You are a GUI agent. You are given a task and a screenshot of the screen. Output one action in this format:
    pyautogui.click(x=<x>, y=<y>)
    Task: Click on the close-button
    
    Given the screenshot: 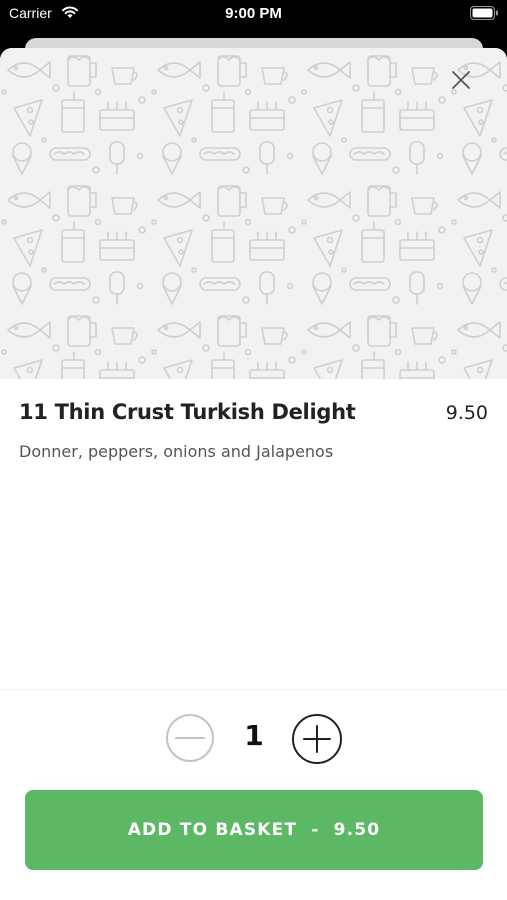 What is the action you would take?
    pyautogui.click(x=461, y=80)
    